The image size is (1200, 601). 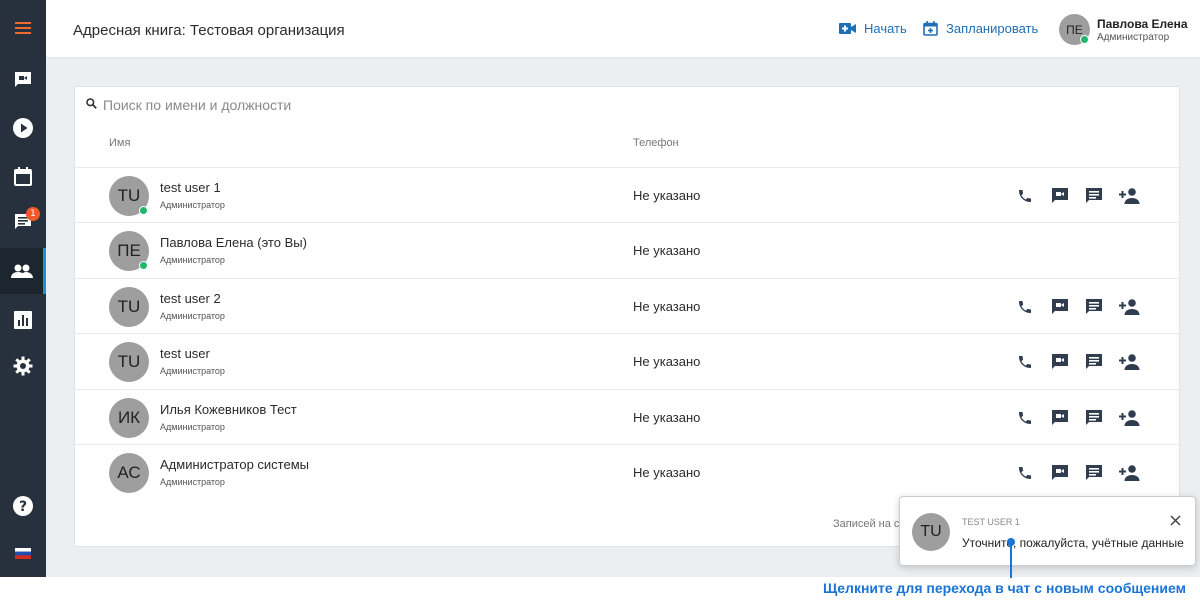 I want to click on contact-name: Администратор системы, so click(x=234, y=464).